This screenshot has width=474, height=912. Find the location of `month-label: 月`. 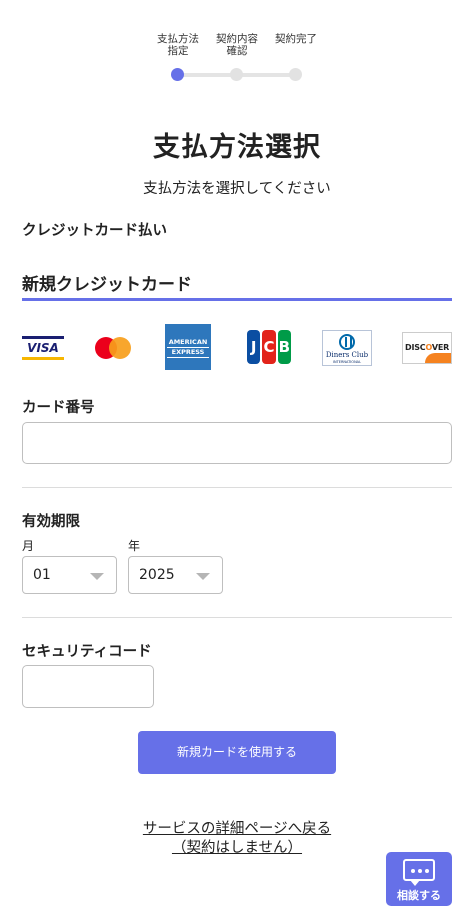

month-label: 月 is located at coordinates (28, 546).